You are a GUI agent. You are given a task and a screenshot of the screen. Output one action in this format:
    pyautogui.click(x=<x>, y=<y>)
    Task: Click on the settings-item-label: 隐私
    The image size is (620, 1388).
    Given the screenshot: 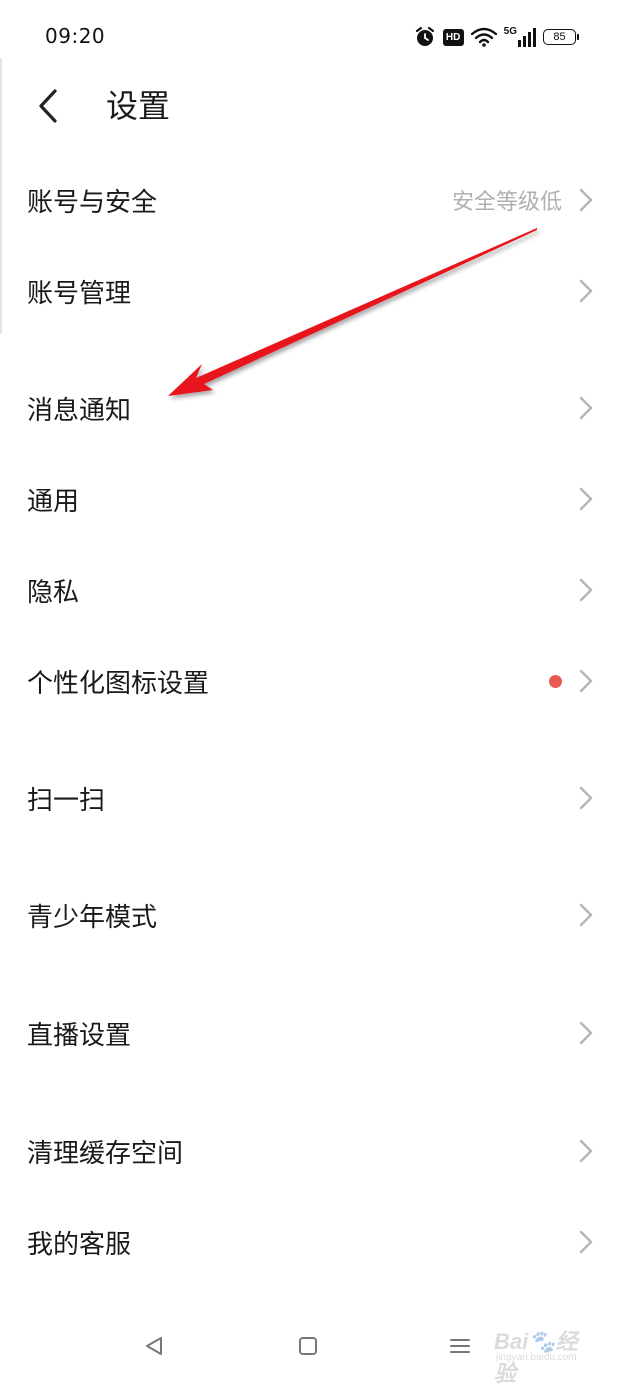 What is the action you would take?
    pyautogui.click(x=53, y=592)
    